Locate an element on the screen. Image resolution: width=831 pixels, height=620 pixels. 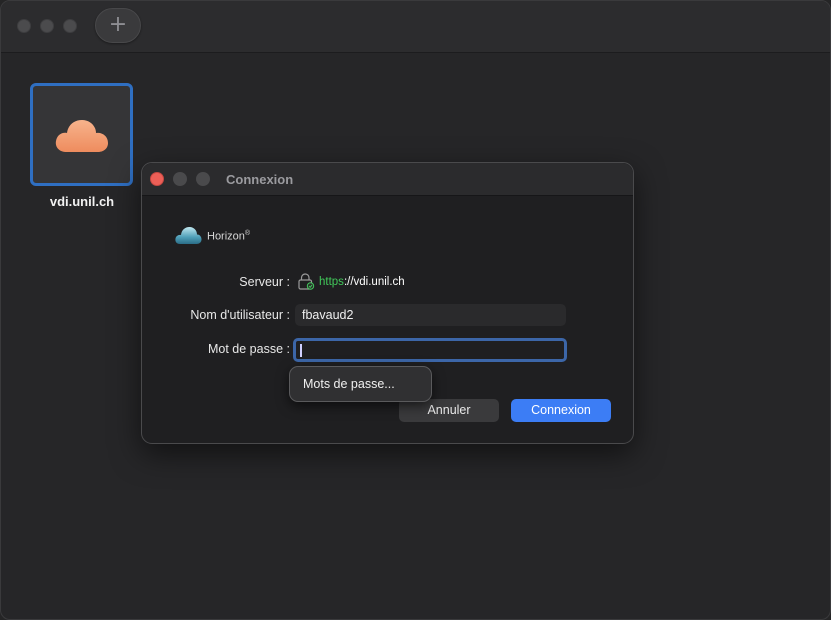
dialog-close-button is located at coordinates (157, 179).